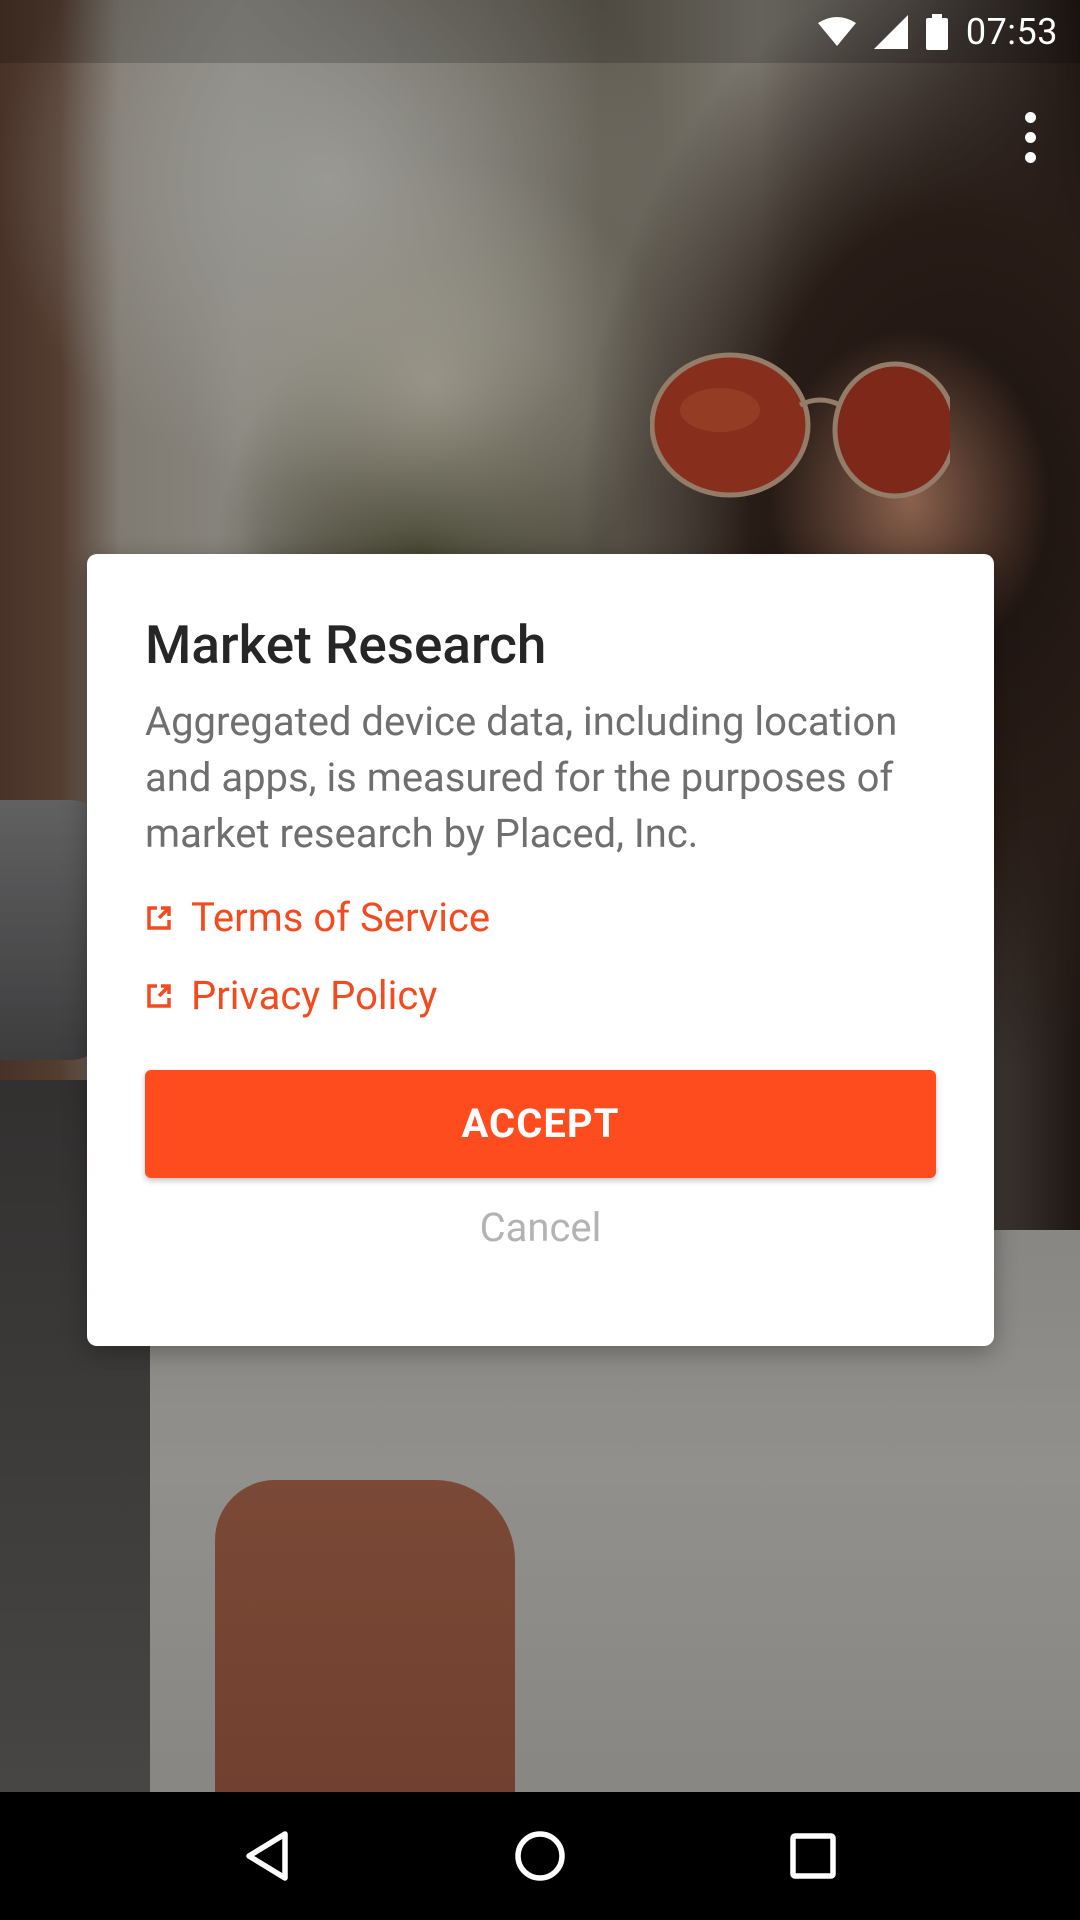 The width and height of the screenshot is (1080, 1920). I want to click on recents-button, so click(813, 1856).